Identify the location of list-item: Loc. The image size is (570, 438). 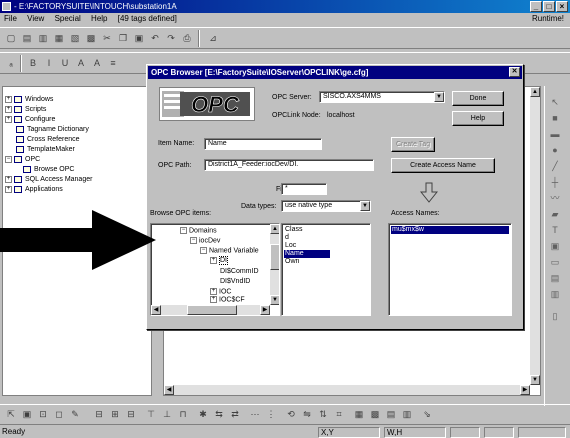
(290, 246).